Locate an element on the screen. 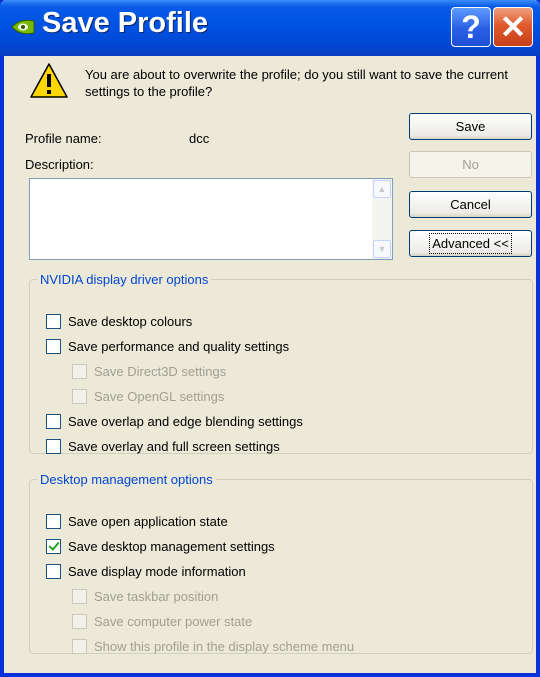 The width and height of the screenshot is (540, 677). option-save-desktop-colours: Save desktop colours is located at coordinates (119, 321).